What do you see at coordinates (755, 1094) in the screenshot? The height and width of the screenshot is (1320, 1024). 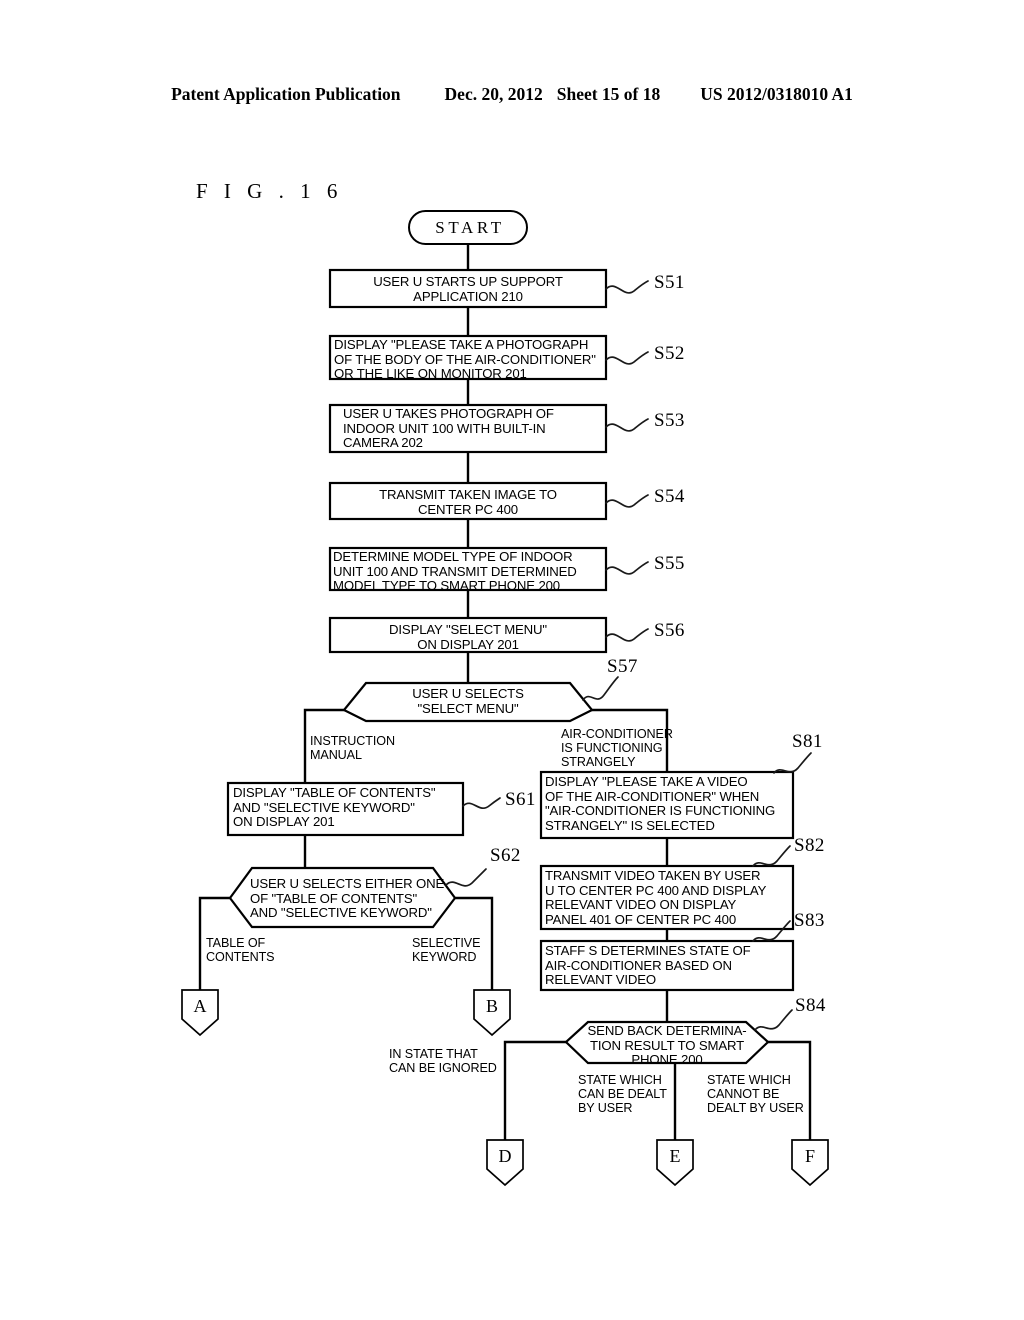 I see `branch-label-cannot-be-dealt: STATE WHICH CANNOT BE DEALT BY USER` at bounding box center [755, 1094].